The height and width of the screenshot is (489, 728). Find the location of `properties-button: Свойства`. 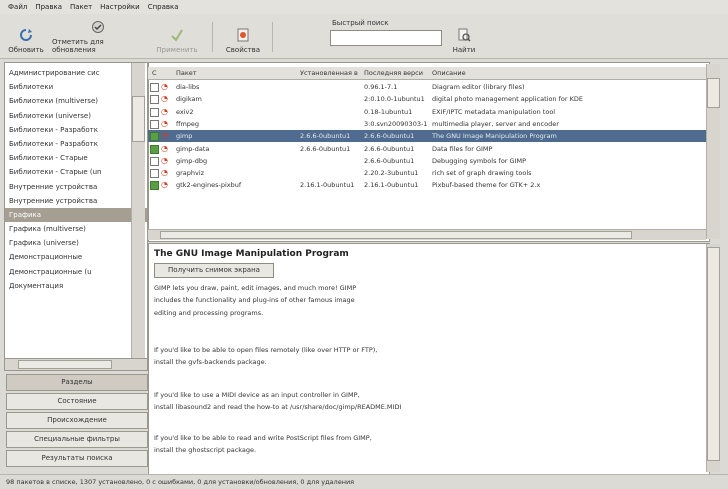

properties-button: Свойства is located at coordinates (243, 36).